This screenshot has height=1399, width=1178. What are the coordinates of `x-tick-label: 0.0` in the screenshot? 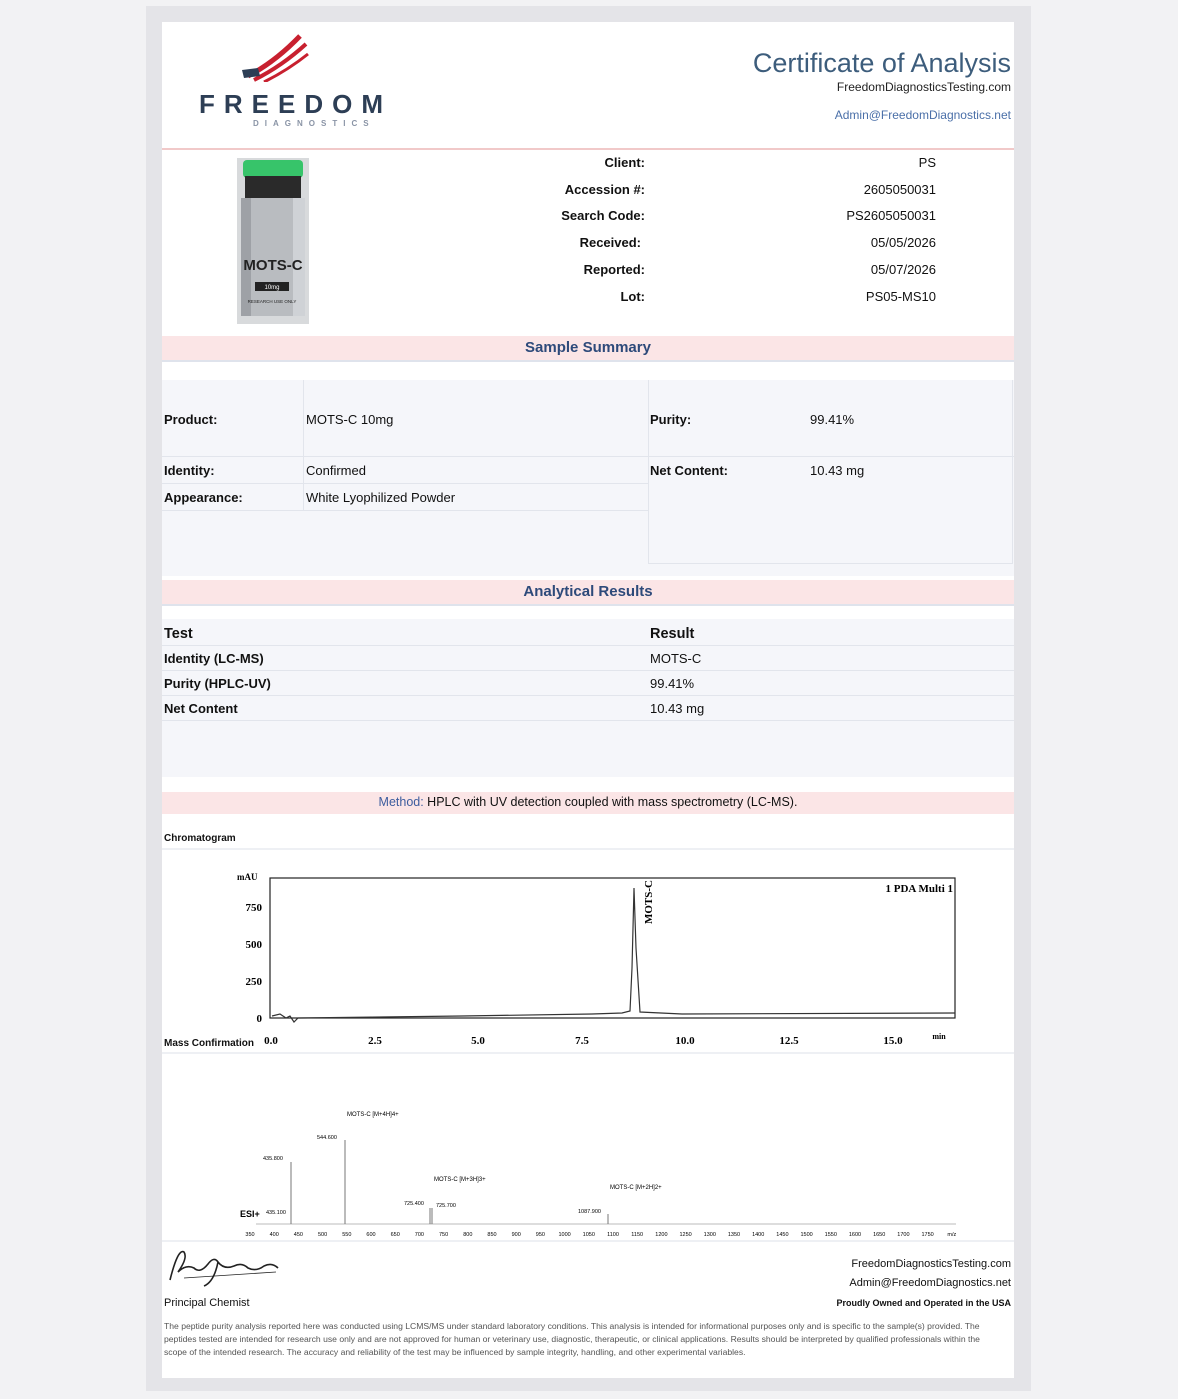 It's located at (271, 1041).